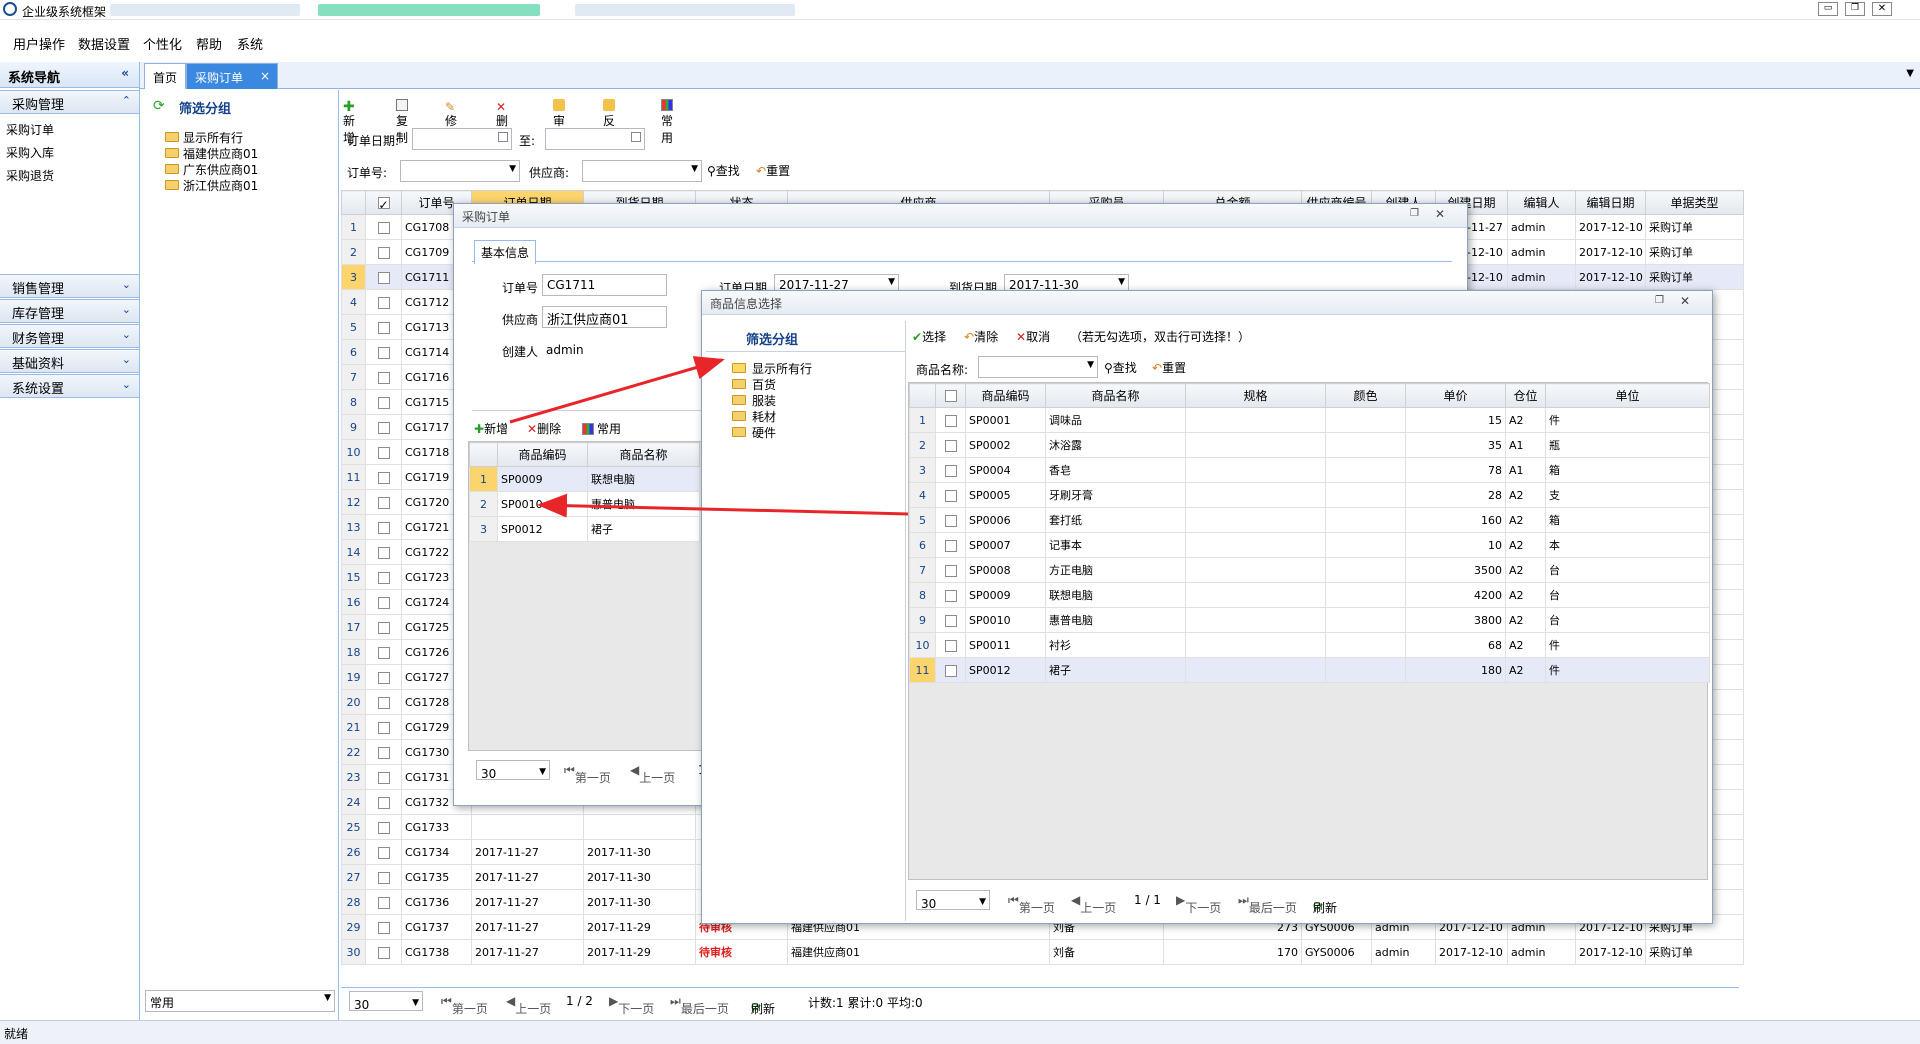 This screenshot has height=1044, width=1920. I want to click on menu-help: 帮助, so click(209, 43).